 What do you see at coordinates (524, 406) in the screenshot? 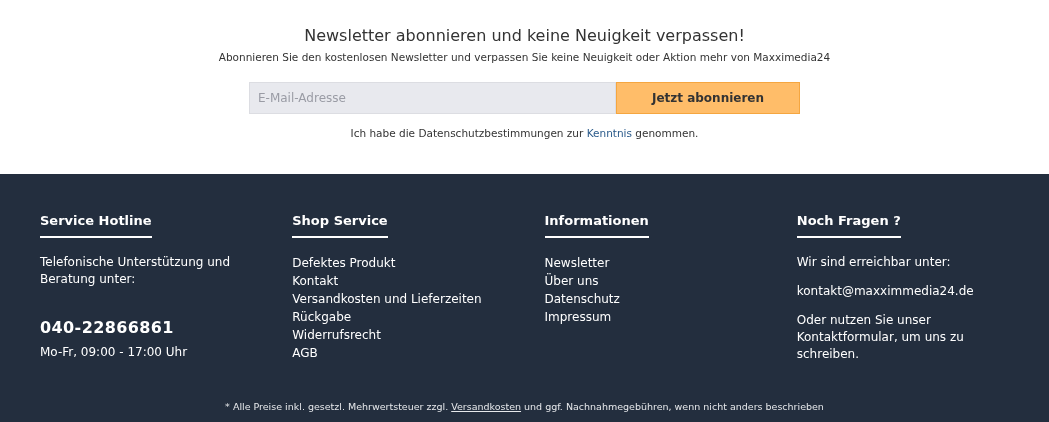
I see `price-note: * Alle Preise inkl. gesetzl. Mehrwertsteuer zzgl. Versandkosten und ggf. Nachnahmegebühren, wenn nicht anders beschrieben` at bounding box center [524, 406].